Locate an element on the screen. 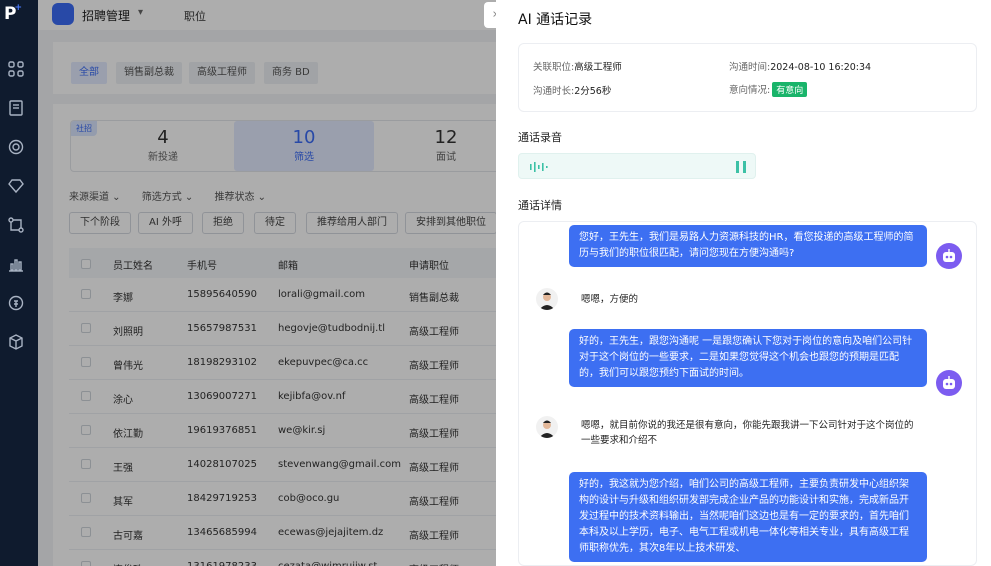 The height and width of the screenshot is (566, 991). logo-plus: + is located at coordinates (18, 8).